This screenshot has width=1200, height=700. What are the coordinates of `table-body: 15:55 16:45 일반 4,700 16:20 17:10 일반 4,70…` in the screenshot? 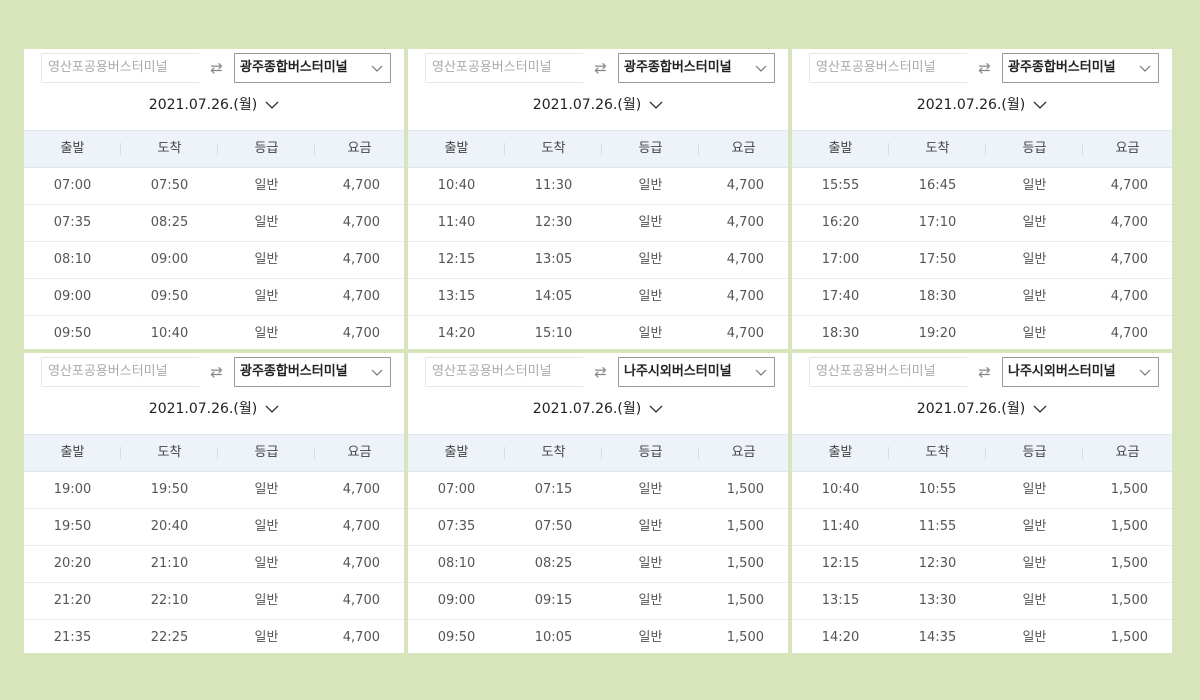 It's located at (982, 258).